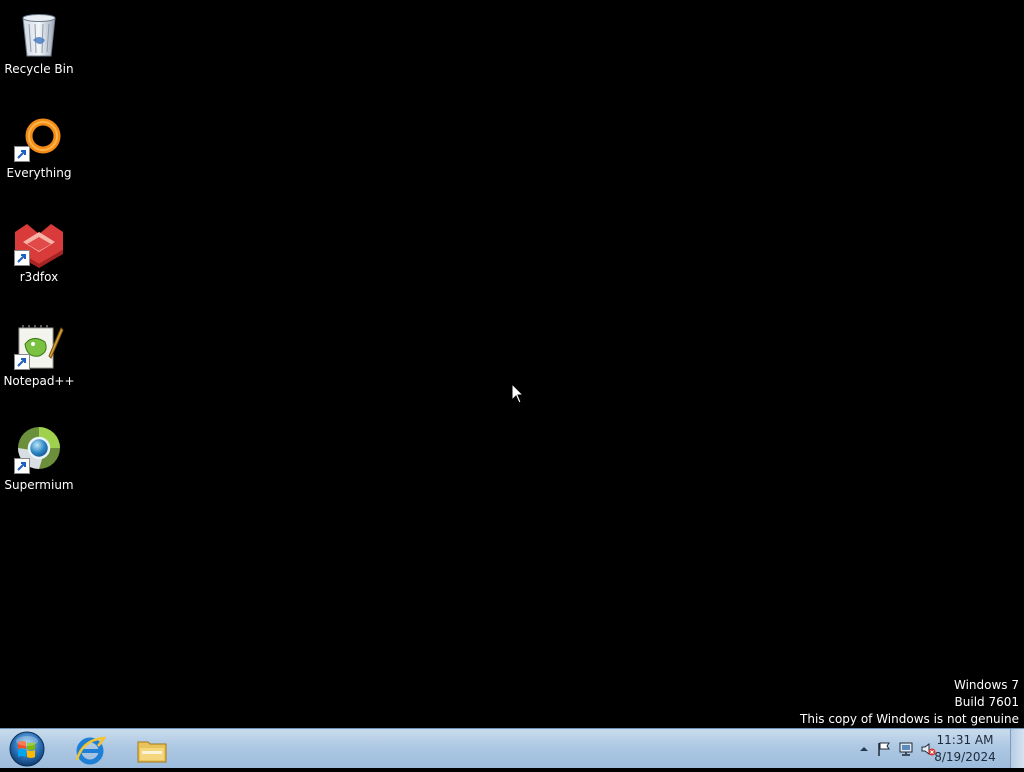 This screenshot has width=1024, height=772. What do you see at coordinates (512, 748) in the screenshot?
I see `taskbar: 11:31 AM 8/19/2024` at bounding box center [512, 748].